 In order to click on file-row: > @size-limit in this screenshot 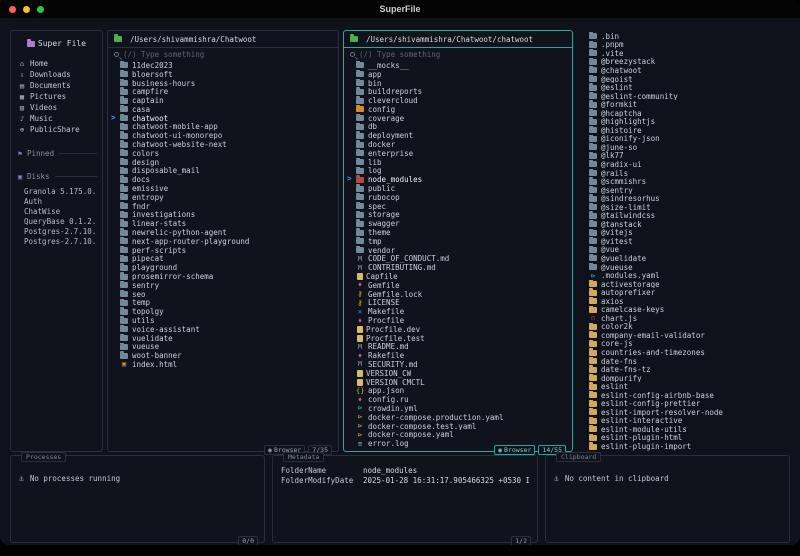, I will do `click(683, 206)`.